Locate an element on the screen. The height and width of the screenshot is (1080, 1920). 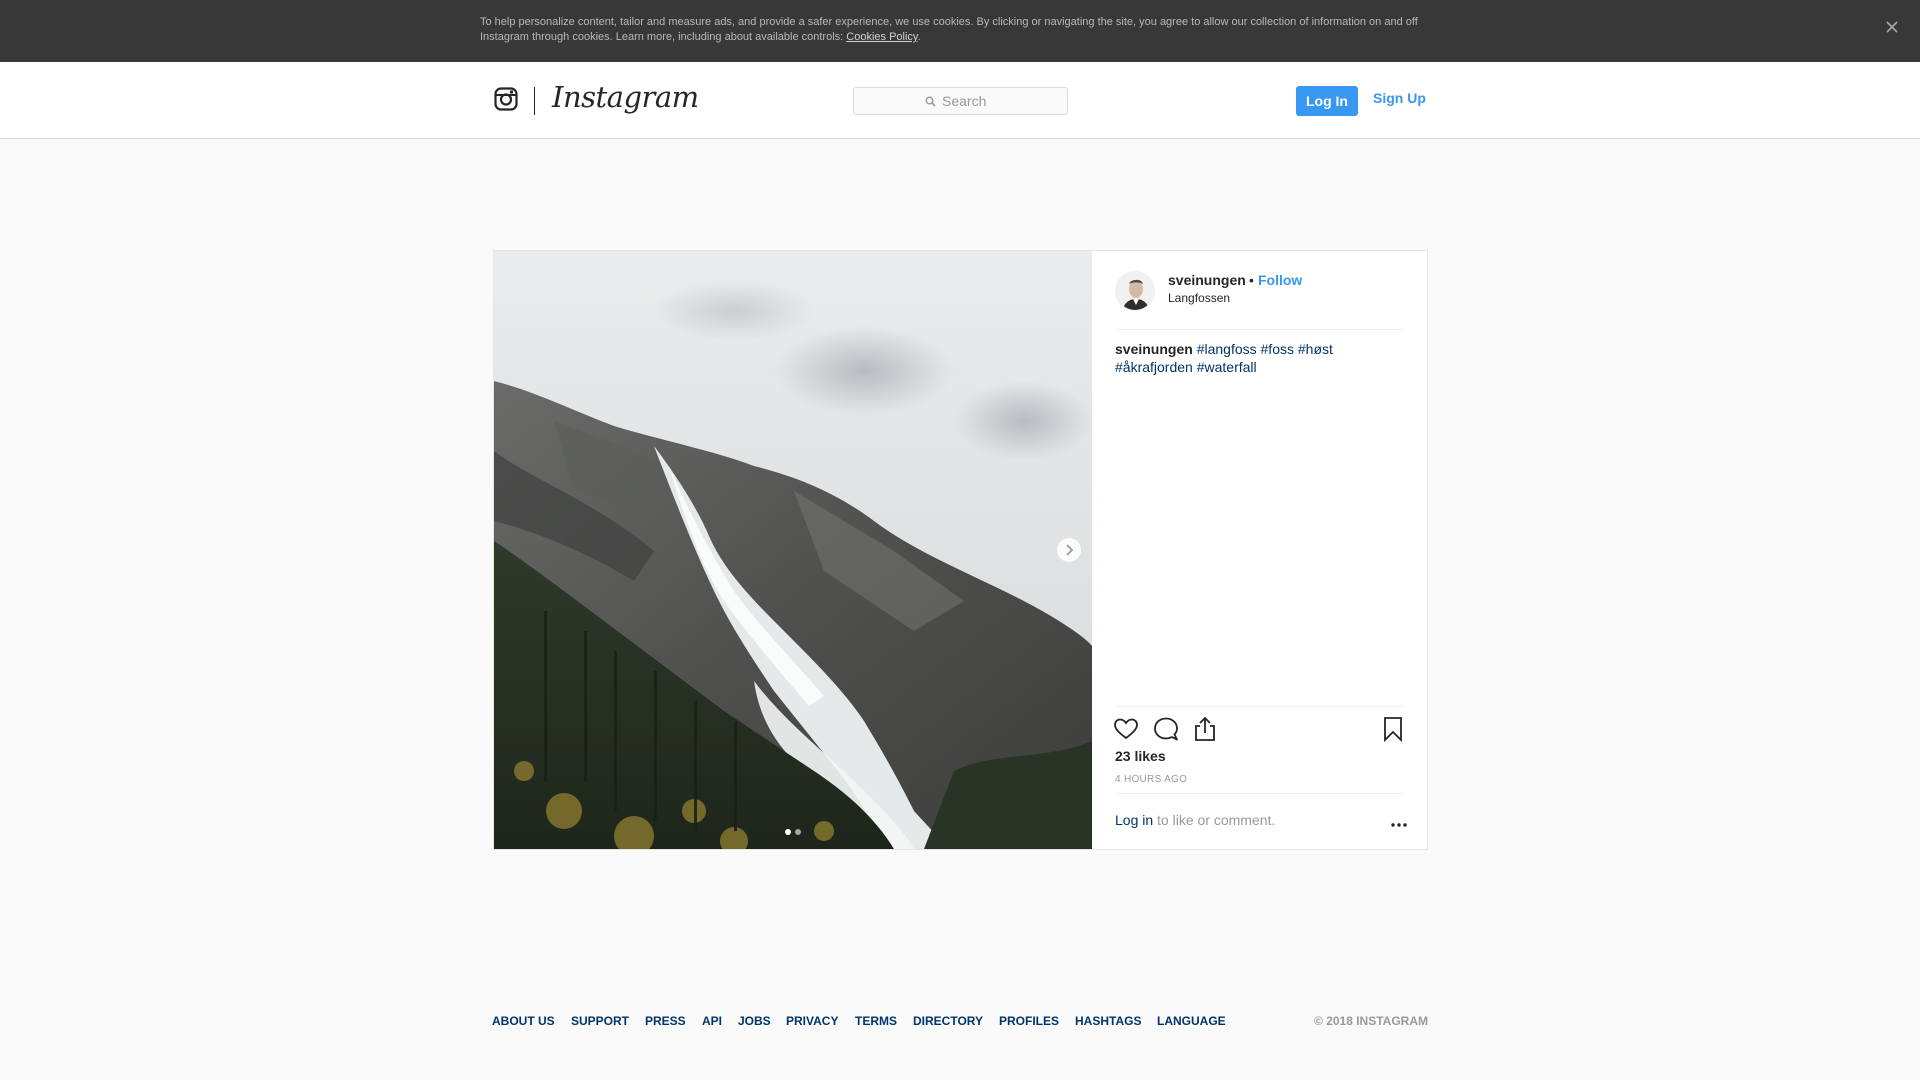
login-prompt-text: to like or comment. is located at coordinates (1214, 820).